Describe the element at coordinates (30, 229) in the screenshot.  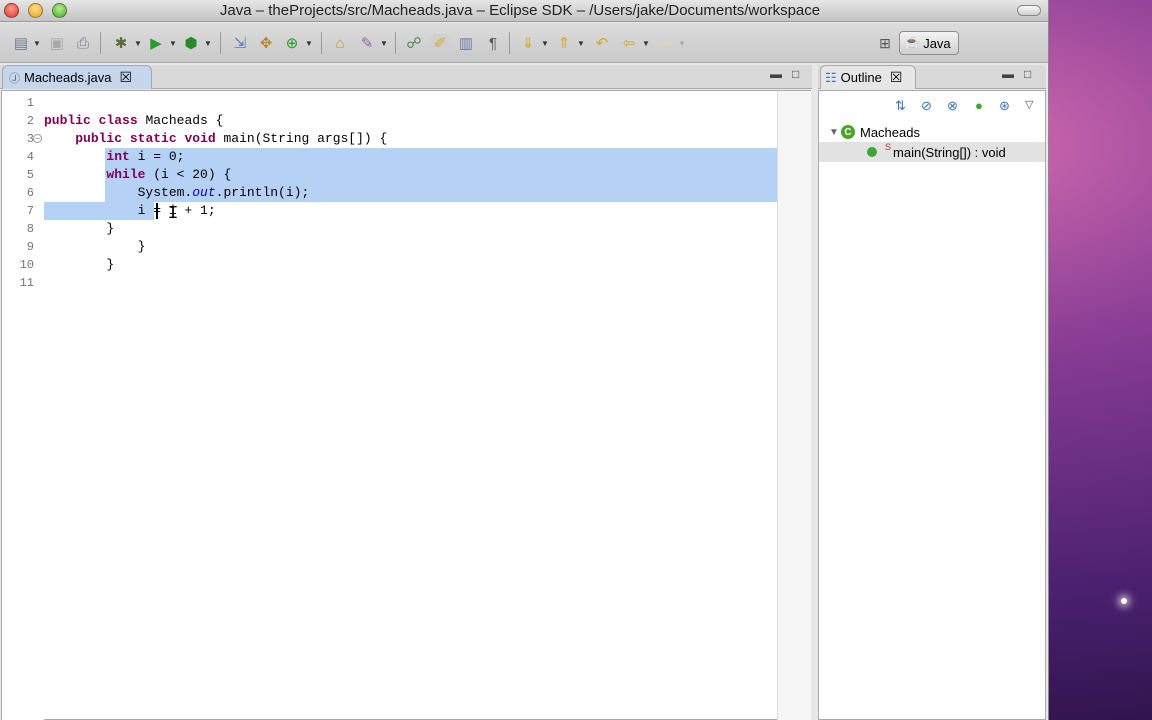
I see `line-number: 8` at that location.